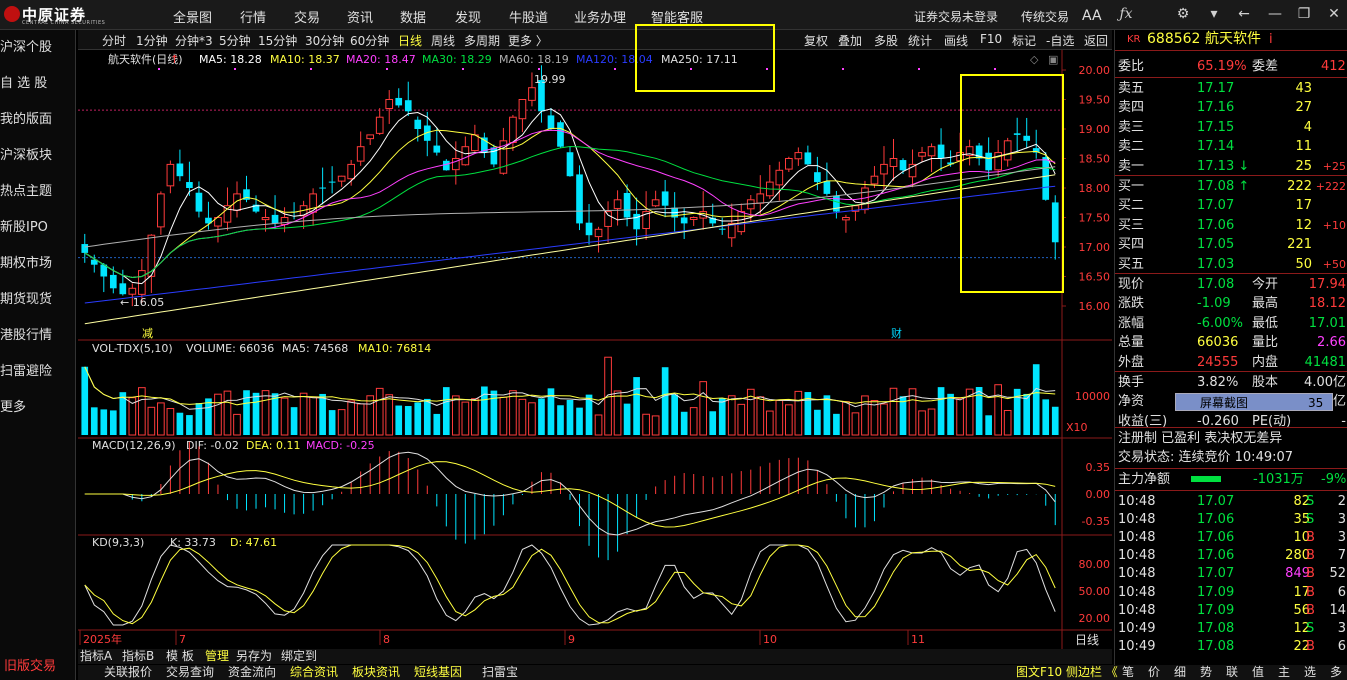 The image size is (1347, 680). What do you see at coordinates (38, 372) in the screenshot?
I see `sidebar-item-9: 扫雷避险` at bounding box center [38, 372].